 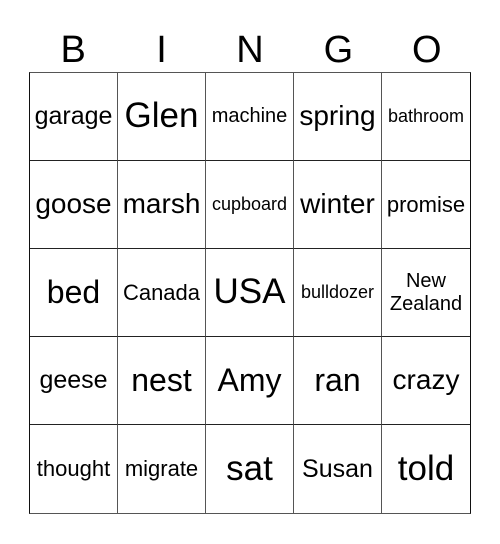 I want to click on header-letter-g: G, so click(x=338, y=50).